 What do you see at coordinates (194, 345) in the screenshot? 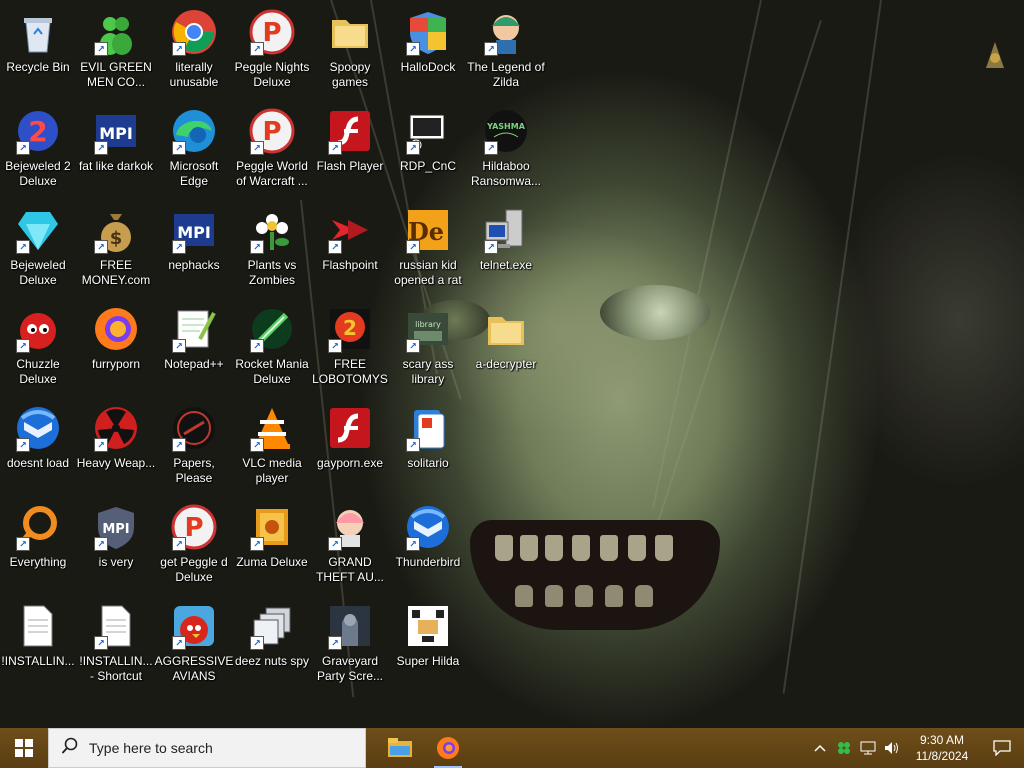
I see `desktop-icon-notepadpp: ↗ Notepad++` at bounding box center [194, 345].